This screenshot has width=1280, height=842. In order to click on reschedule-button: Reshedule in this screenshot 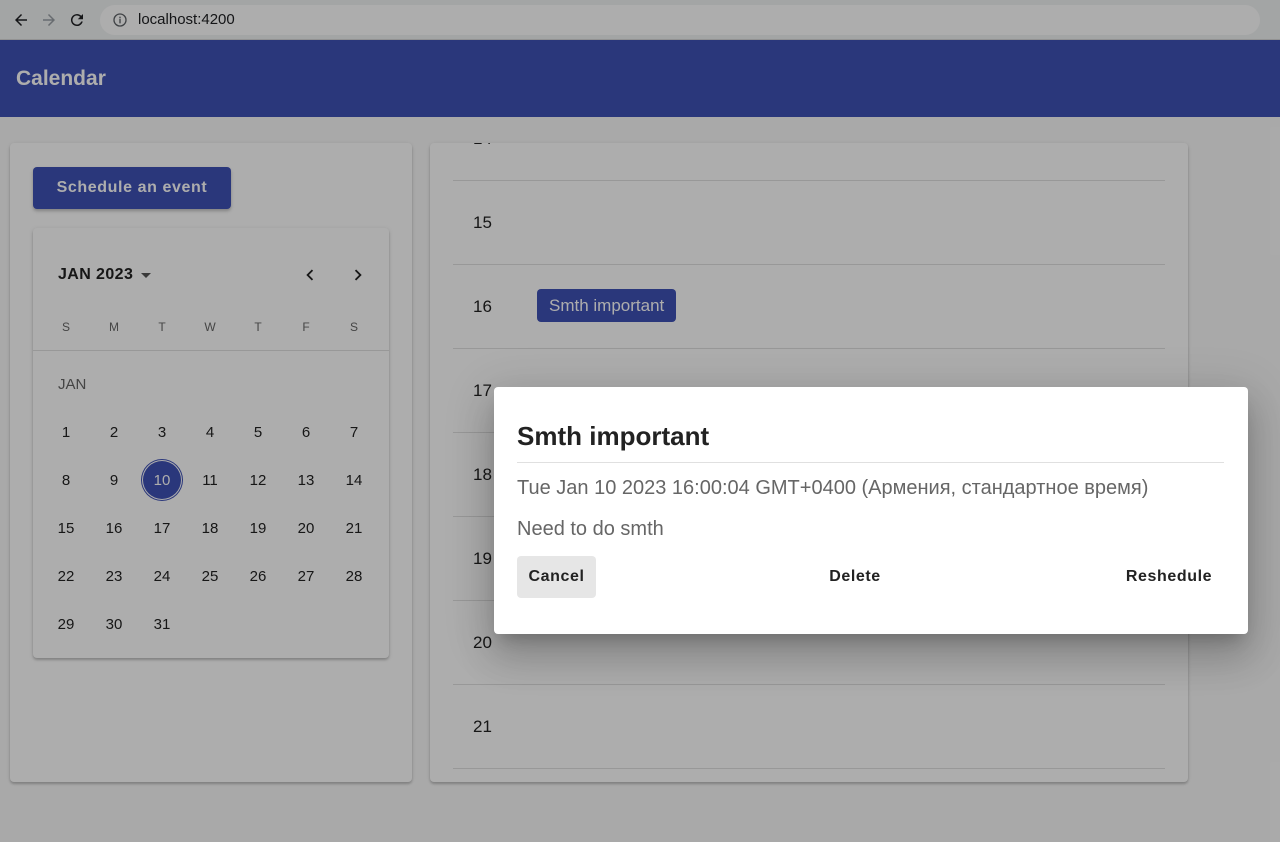, I will do `click(1169, 577)`.